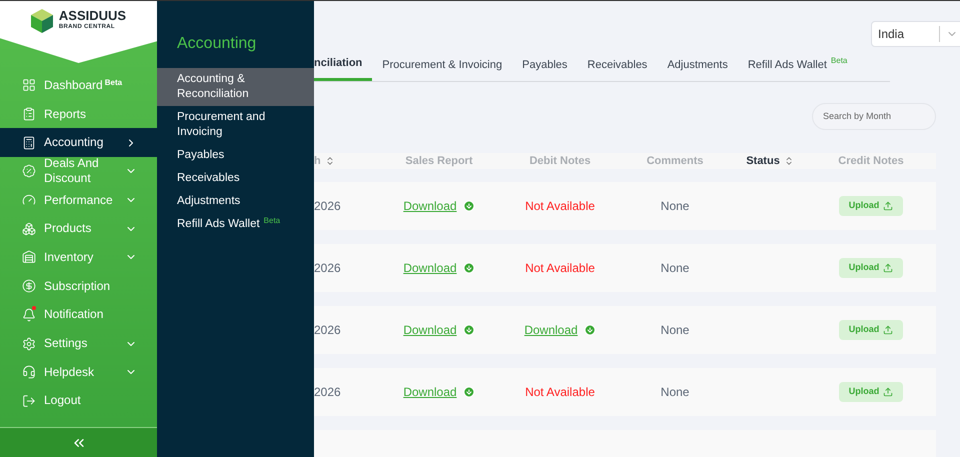 This screenshot has width=960, height=457. I want to click on sidebar-item: Deals And Discount, so click(78, 171).